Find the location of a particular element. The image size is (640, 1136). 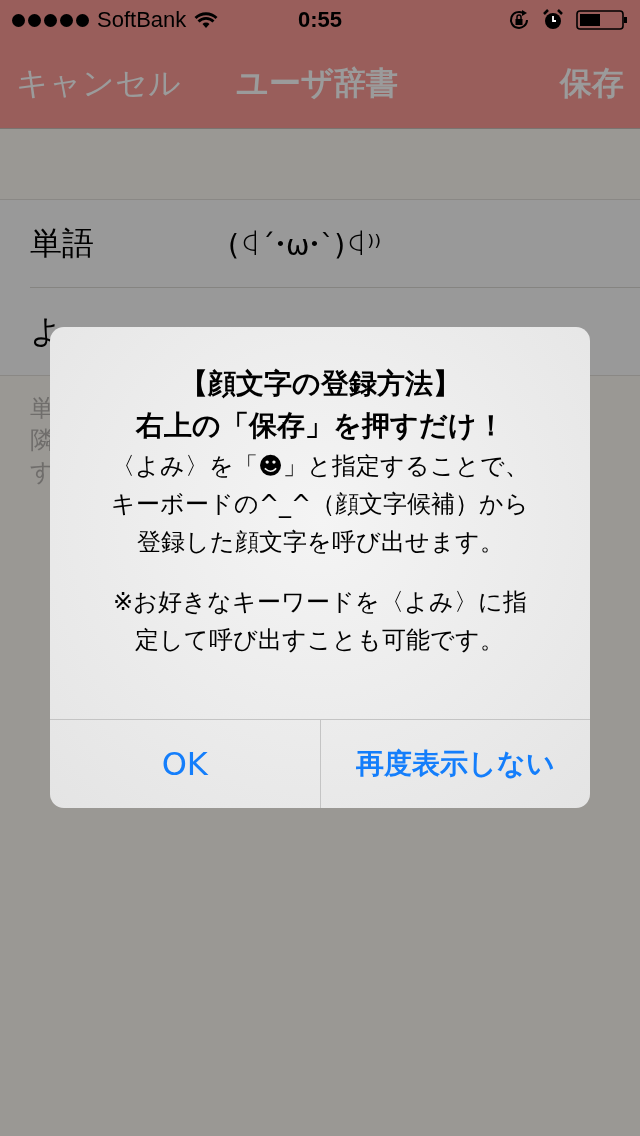

alert-message: ※お好きなキーワードを〈よみ〉に指 is located at coordinates (320, 602).